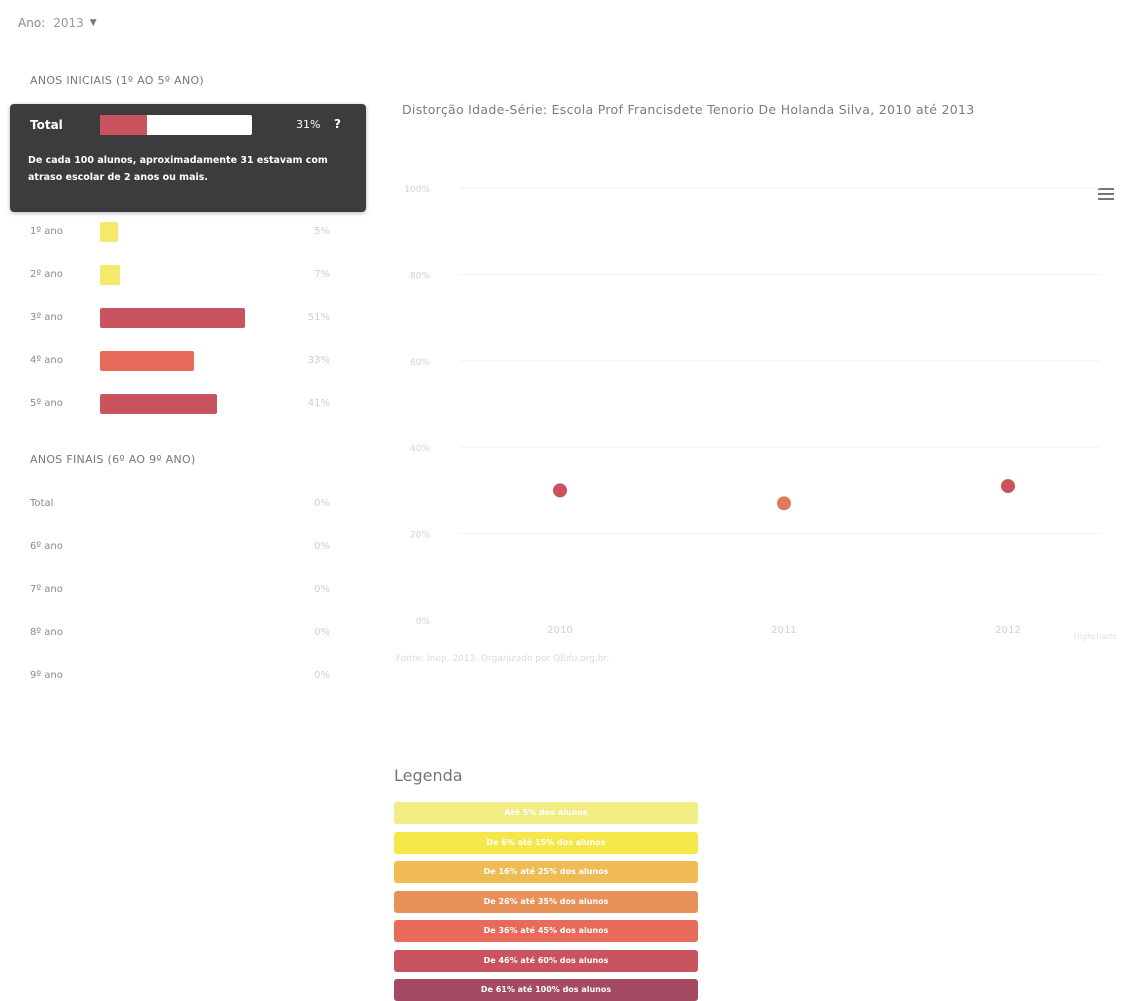 This screenshot has width=1129, height=1001. I want to click on anos-iniciais-row: 4º ano 33%, so click(180, 362).